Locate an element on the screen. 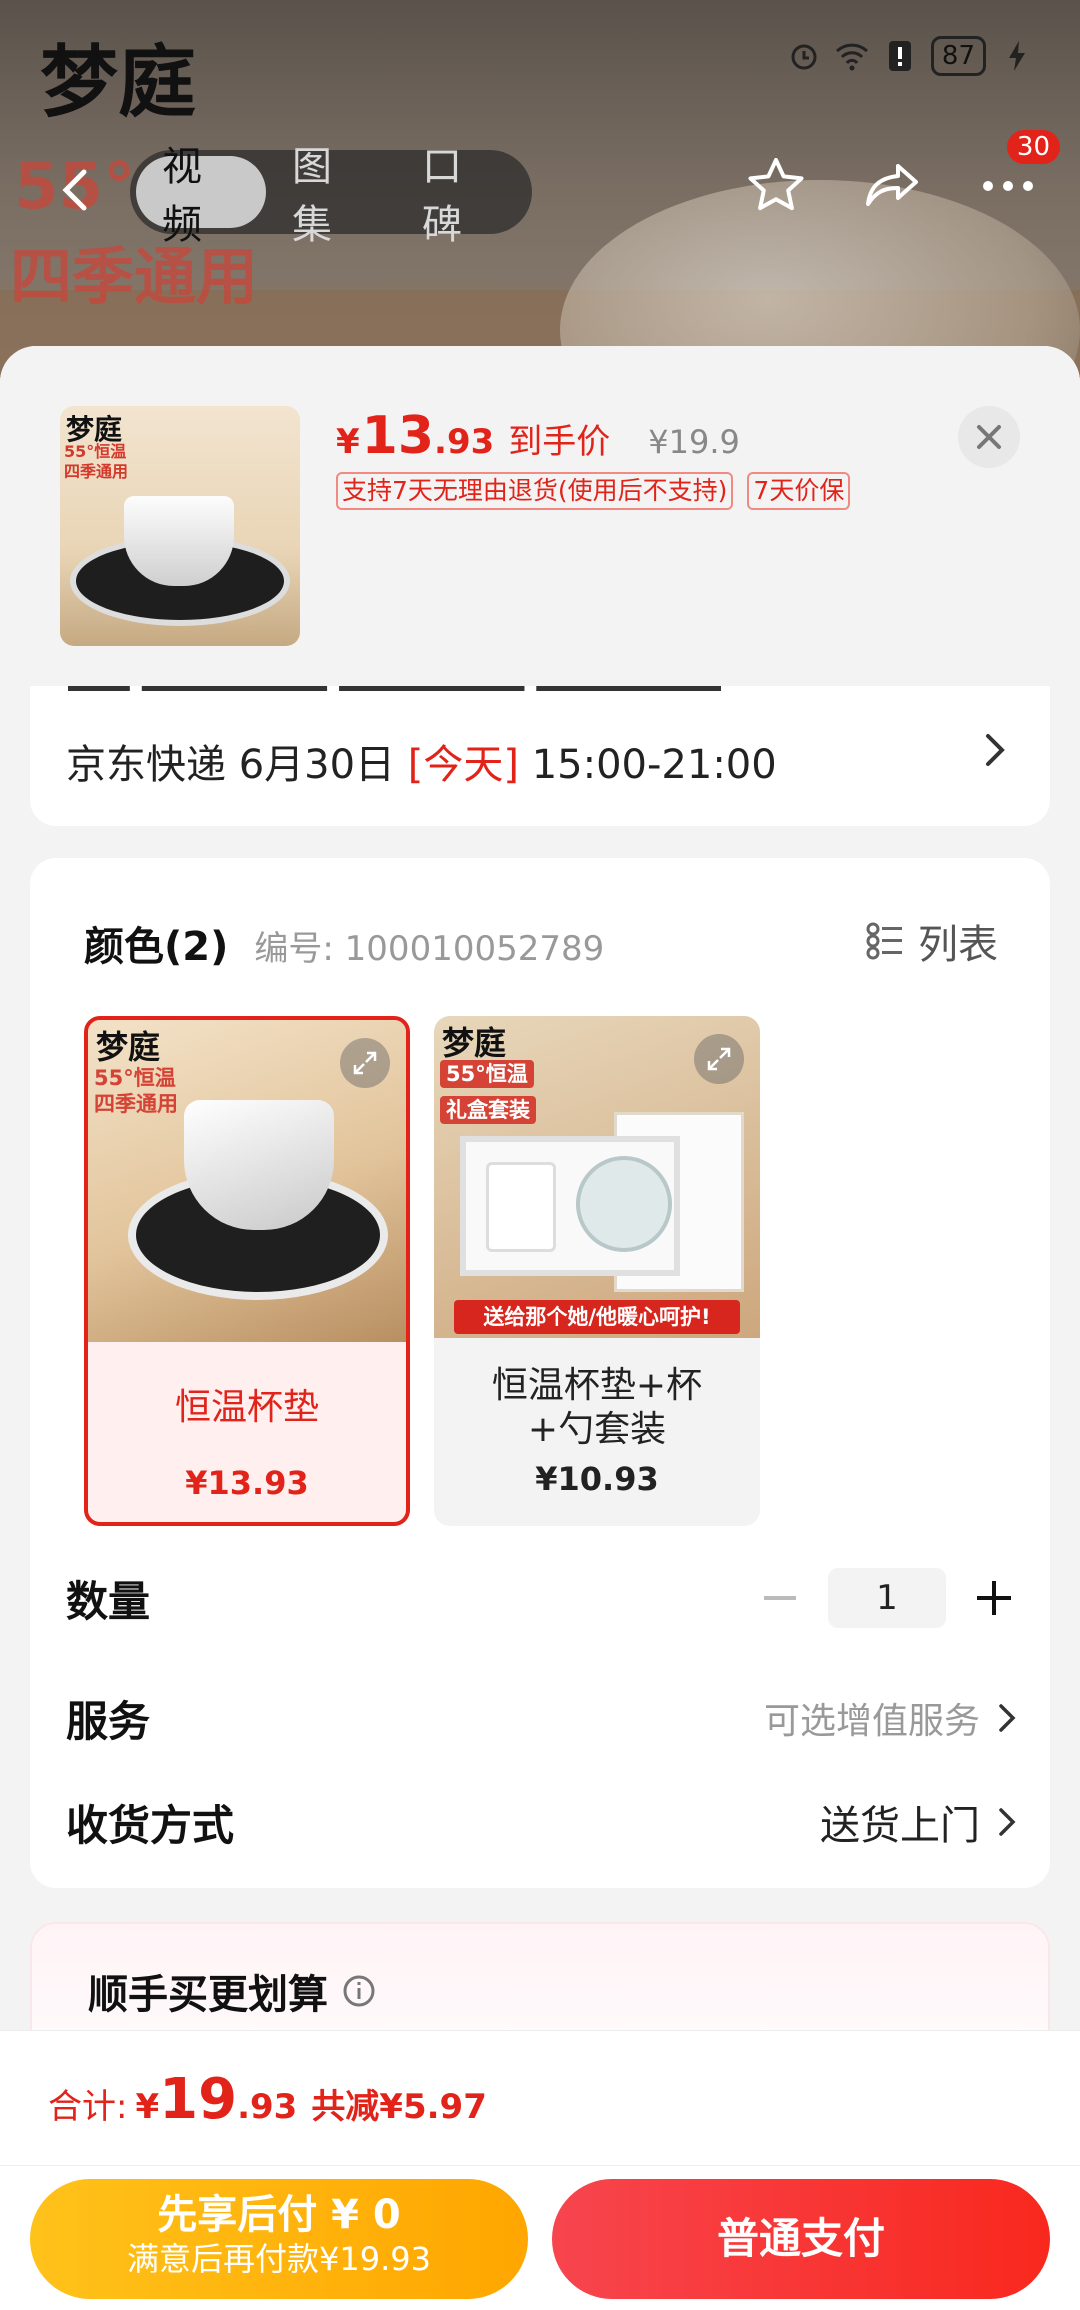  option-tag-2: 四季通用 is located at coordinates (136, 1104).